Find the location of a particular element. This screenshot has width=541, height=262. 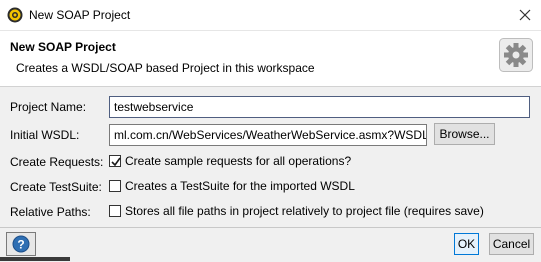

window-titlebar: New SOAP Project is located at coordinates (270, 15).